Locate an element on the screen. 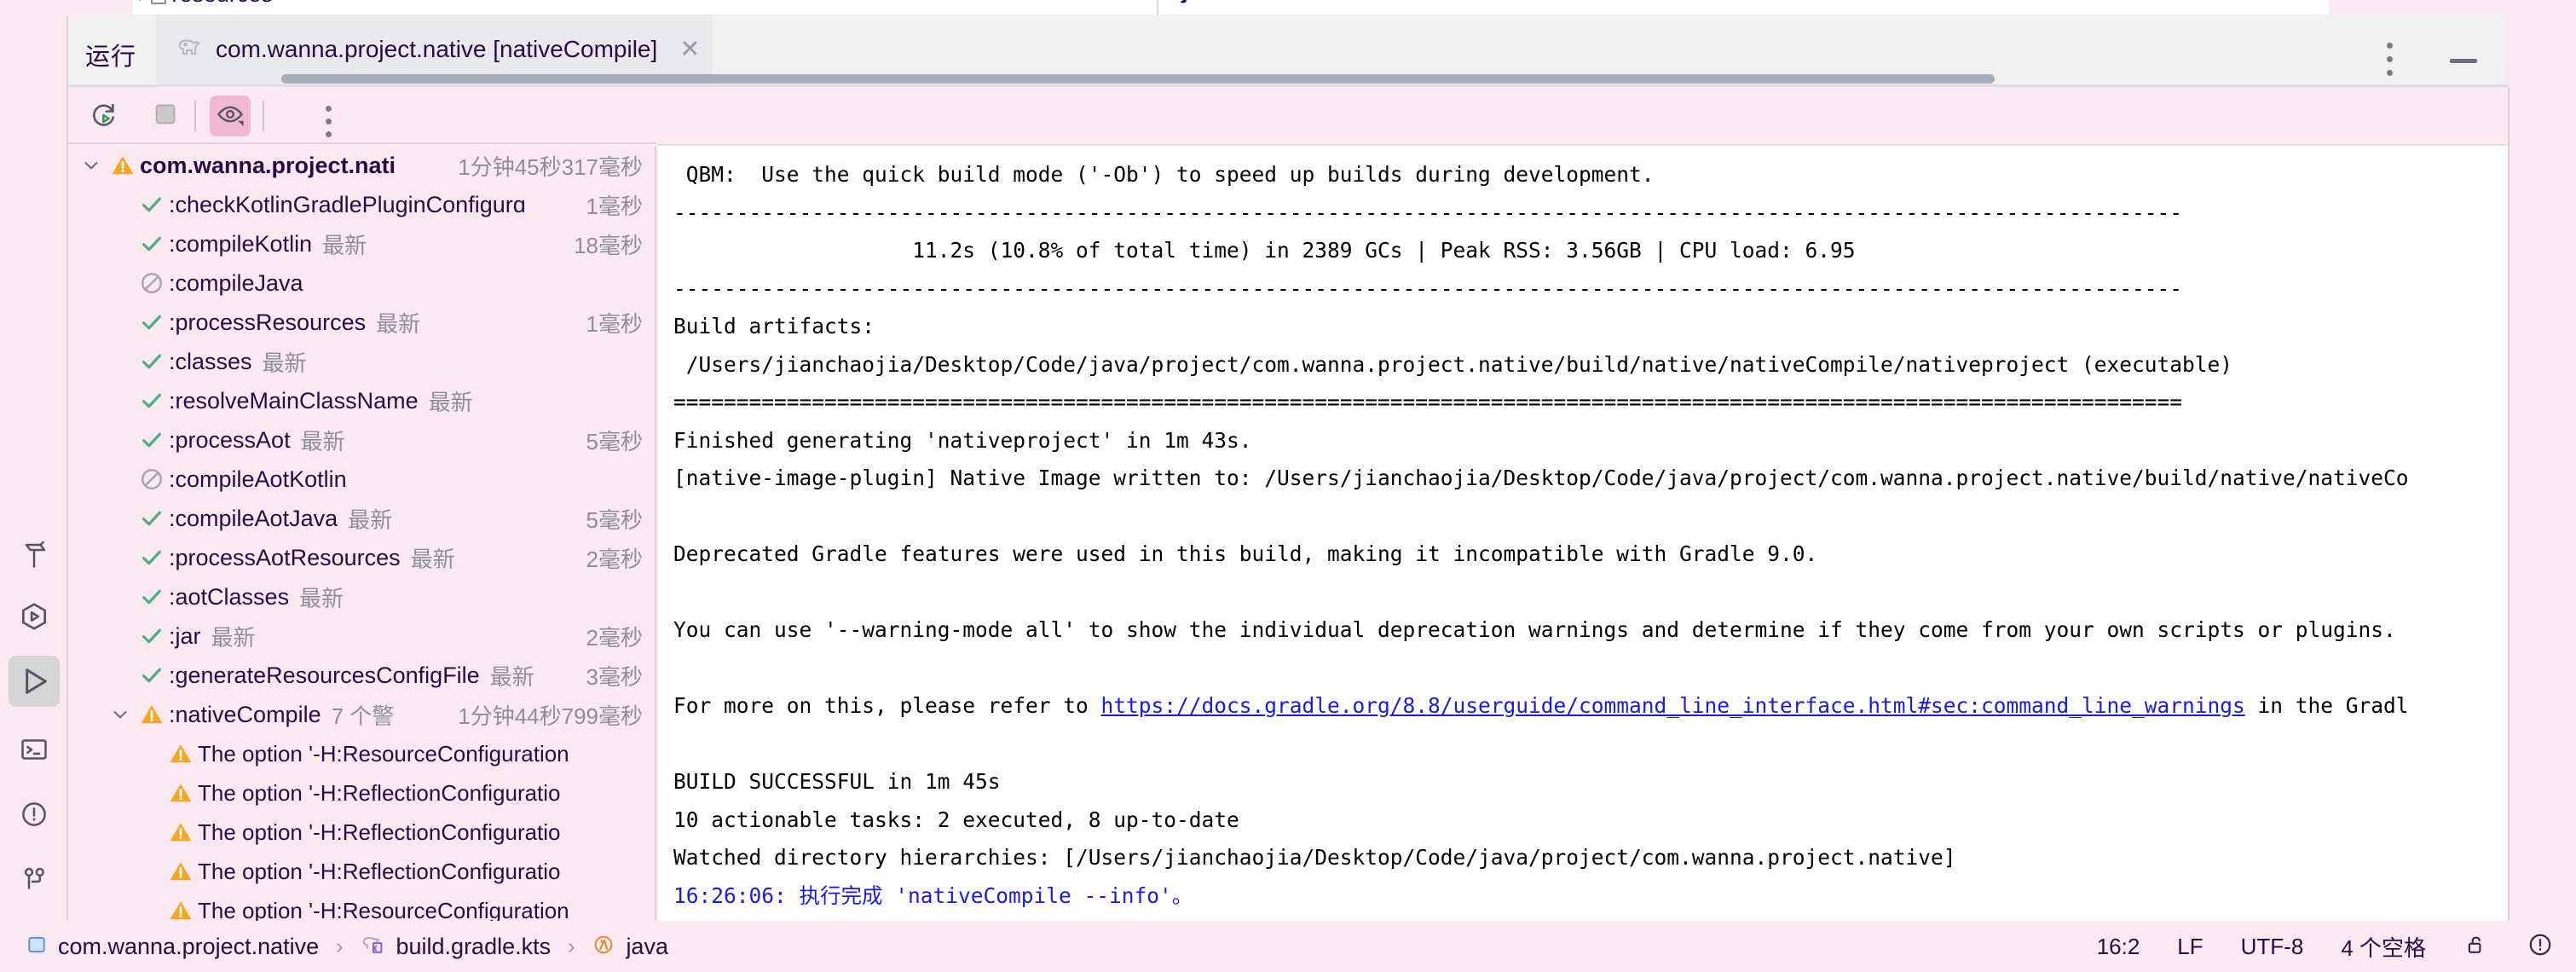 The width and height of the screenshot is (2576, 972). task-tree-row-label: :compileAotKotlin is located at coordinates (258, 479).